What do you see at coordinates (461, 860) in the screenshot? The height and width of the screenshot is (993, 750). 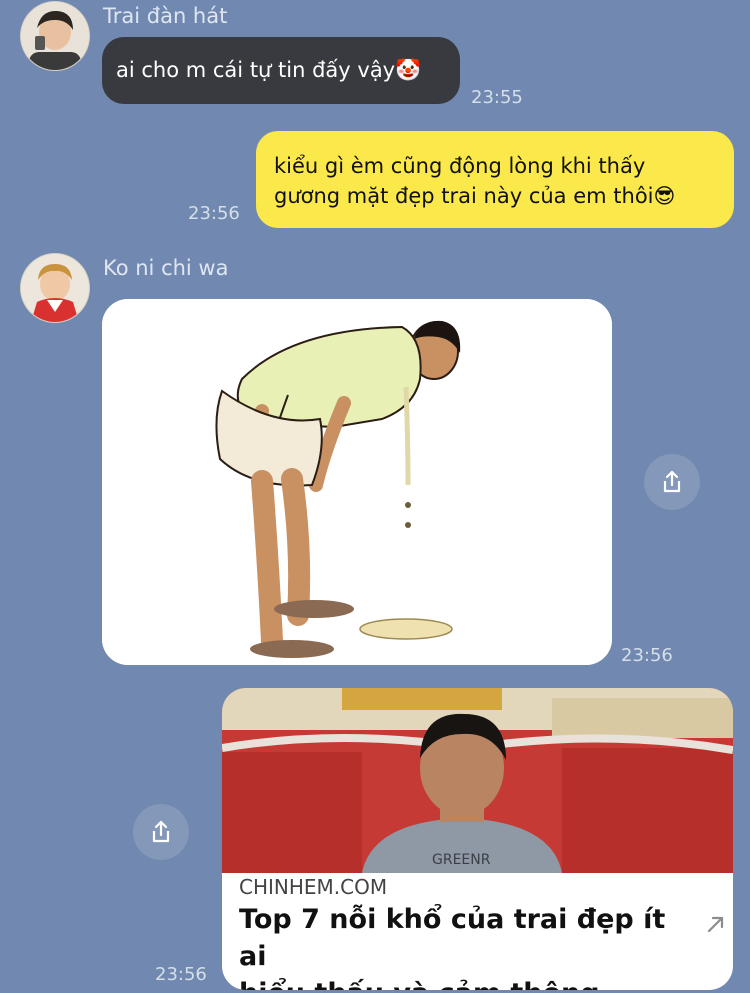 I see `shirt-text: GREENR` at bounding box center [461, 860].